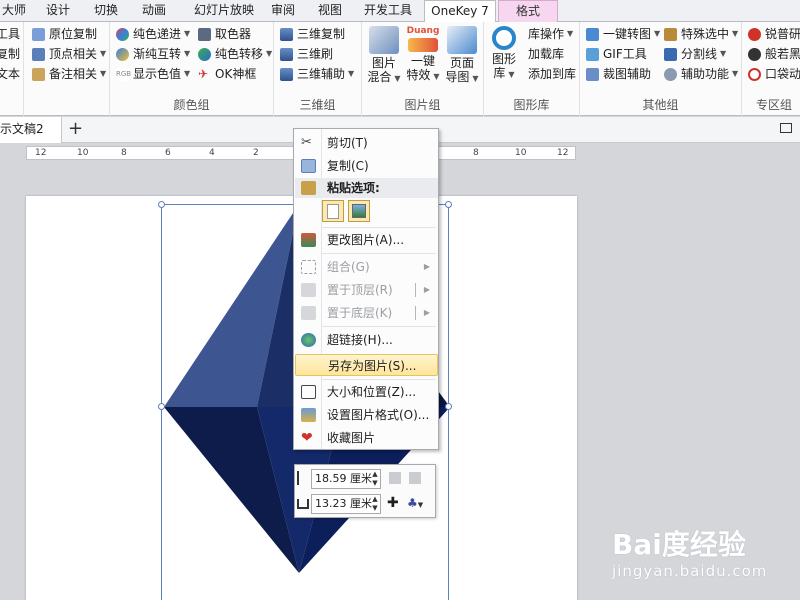 The image size is (800, 600). I want to click on ribbon-group-partner: 锐普研 般若黑 口袋动 专区组, so click(771, 69).